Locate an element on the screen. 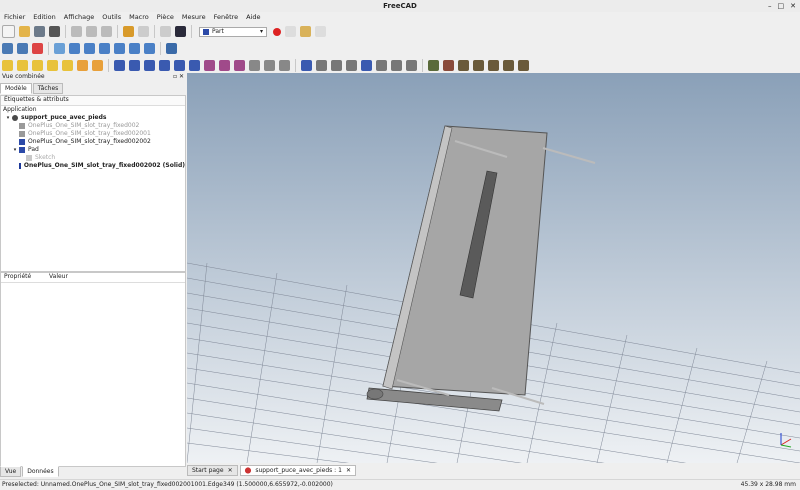 Image resolution: width=800 pixels, height=490 pixels. record-macro-icon is located at coordinates (277, 31).